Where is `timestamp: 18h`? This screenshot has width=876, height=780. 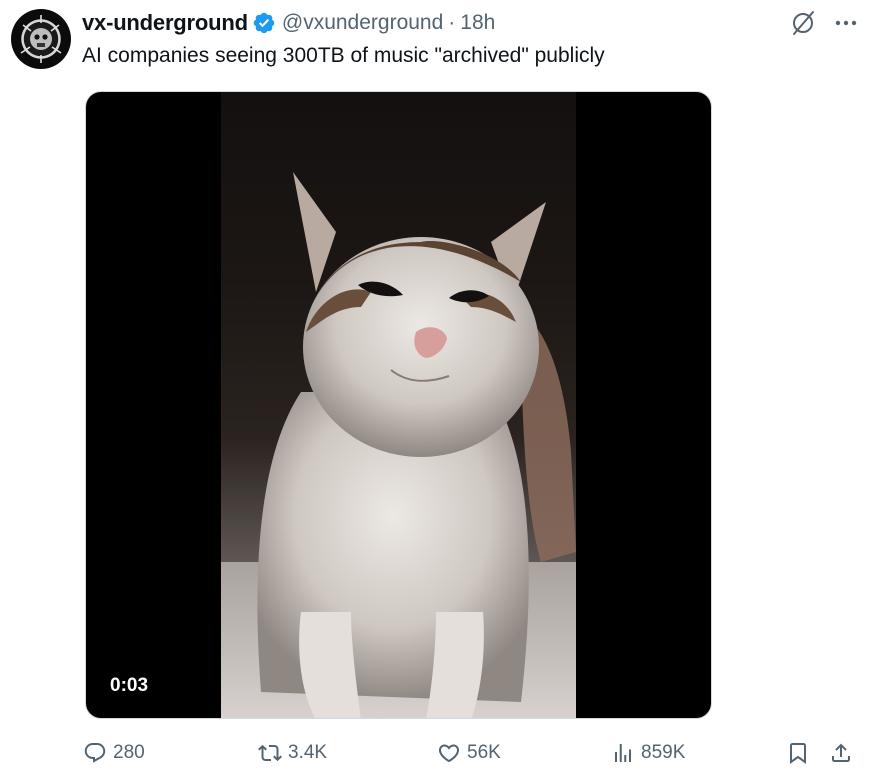
timestamp: 18h is located at coordinates (477, 23).